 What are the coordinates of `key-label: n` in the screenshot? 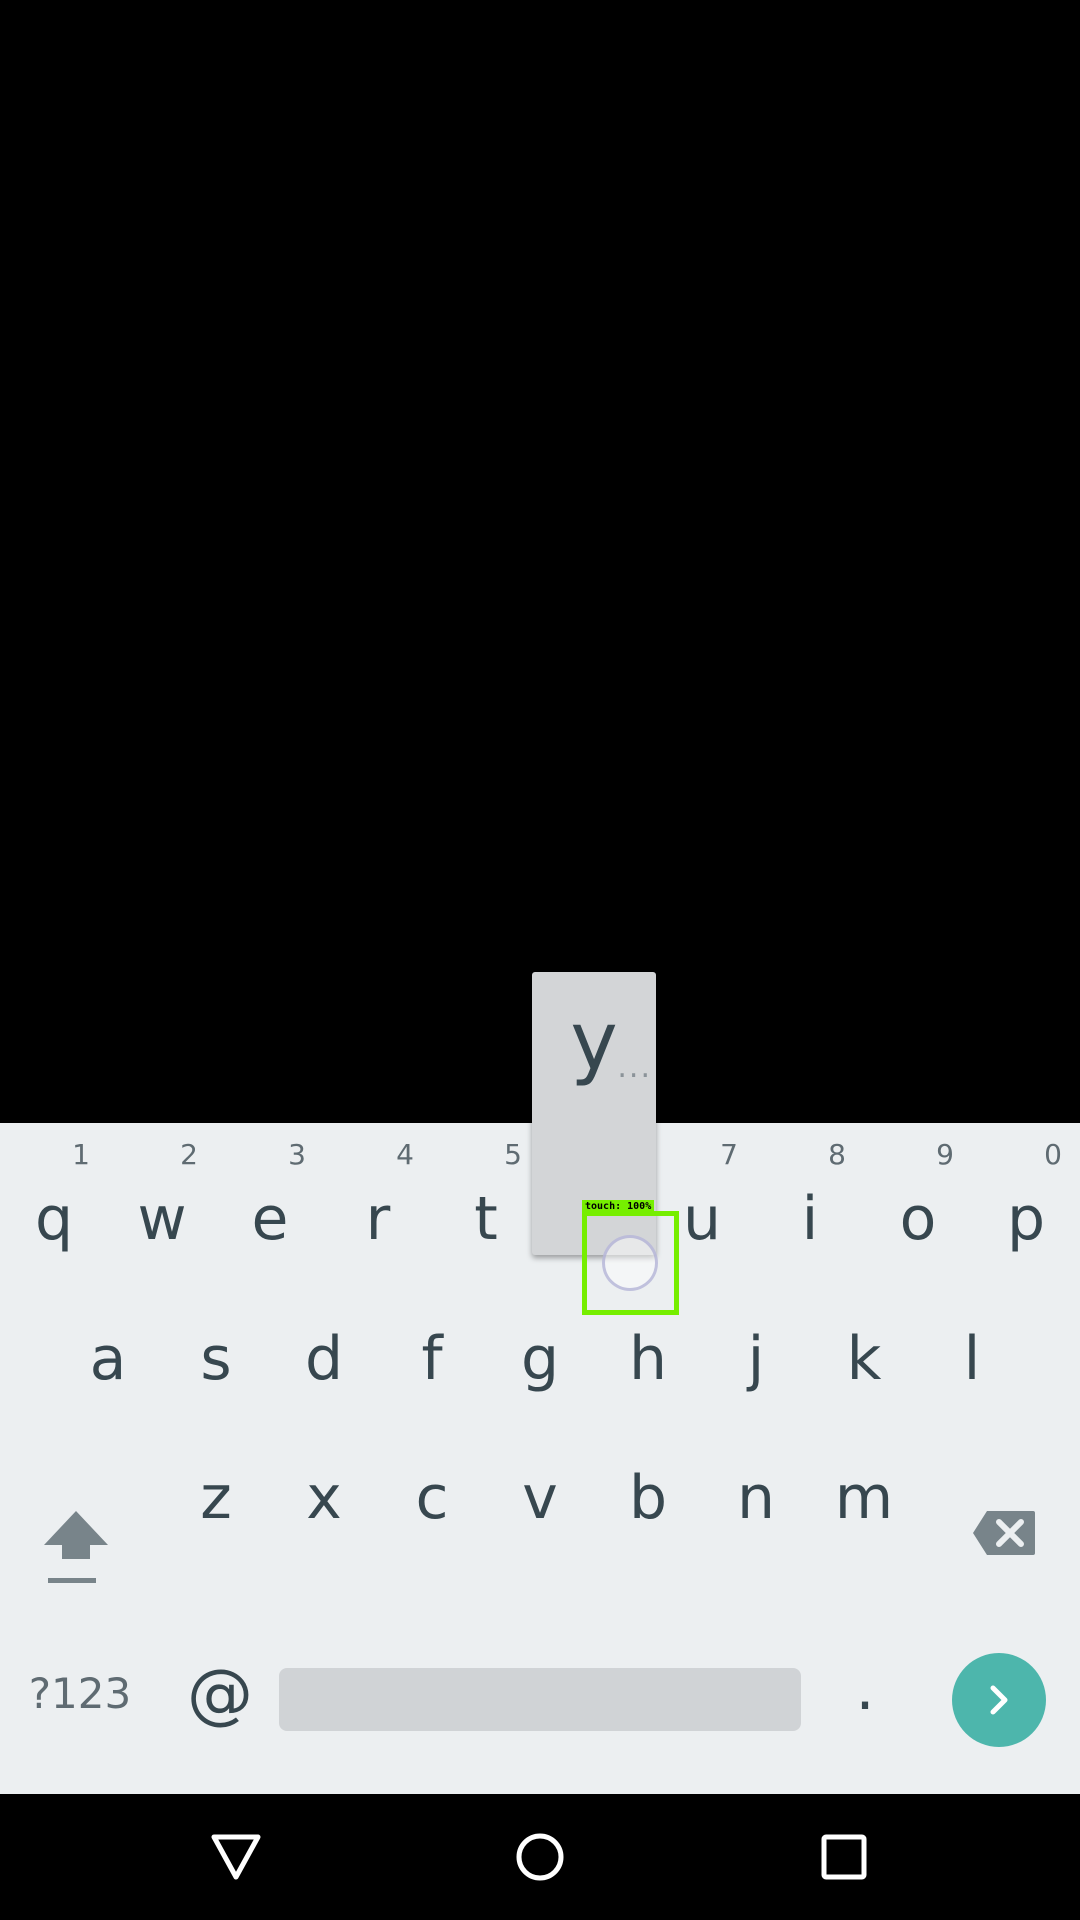 It's located at (756, 1498).